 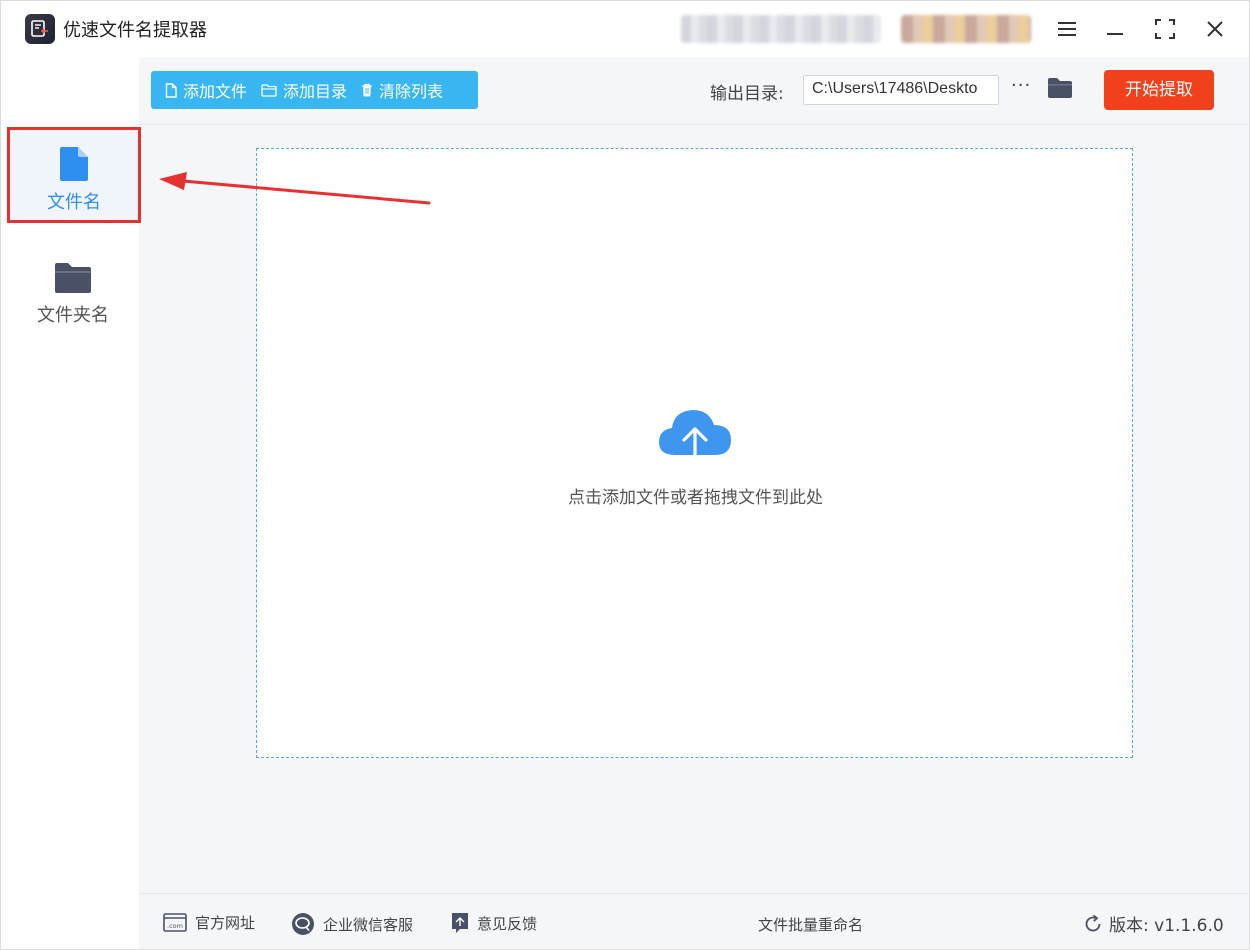 I want to click on wecom-support-link: 企业微信客服, so click(x=352, y=924).